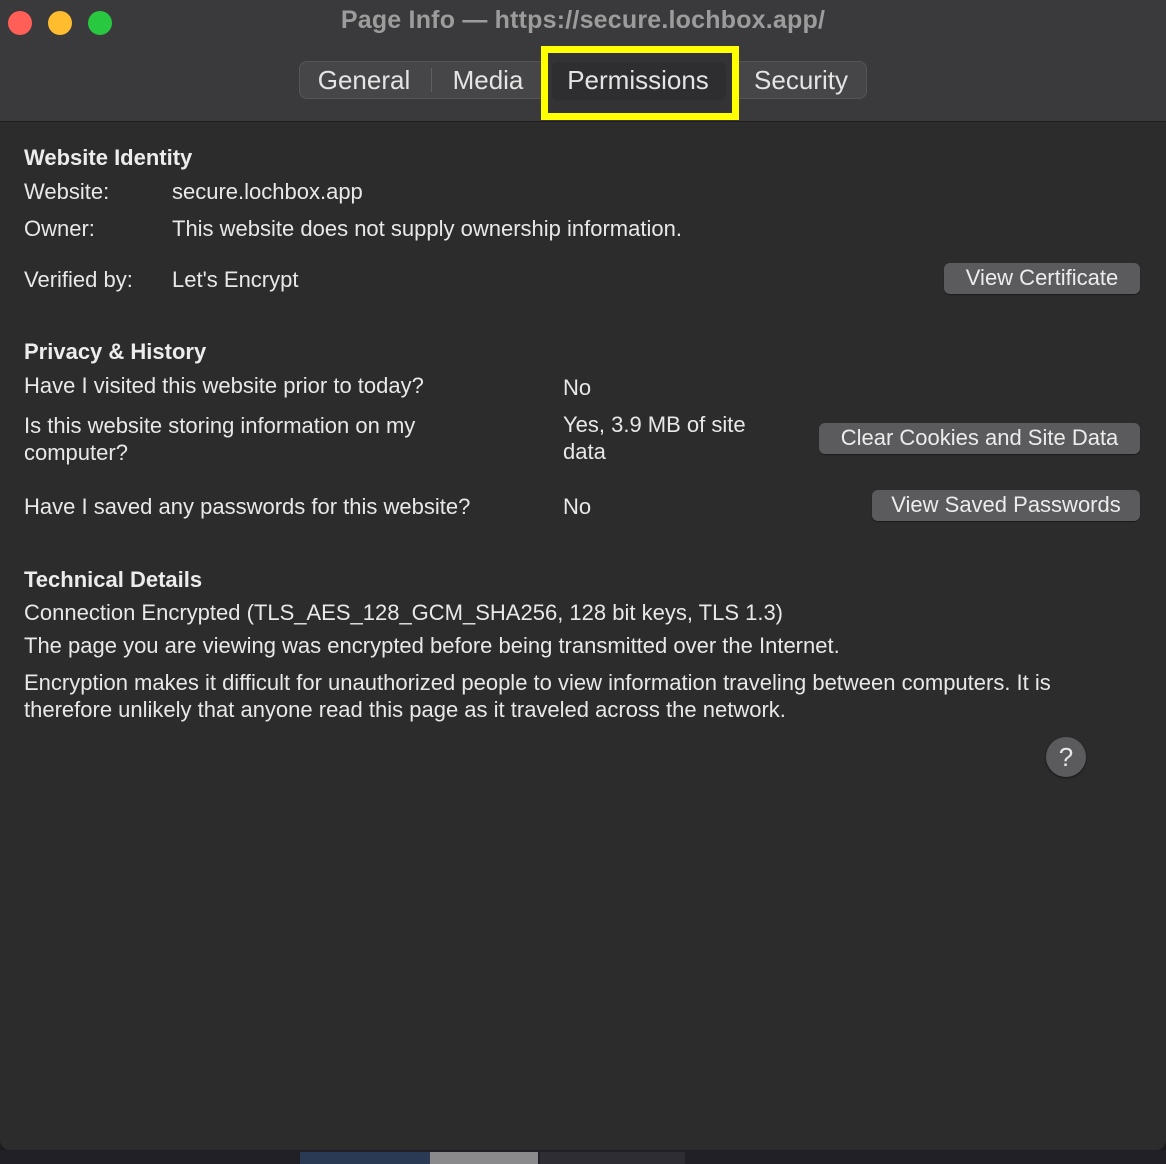  What do you see at coordinates (76, 452) in the screenshot?
I see `storing-question-line2: computer?` at bounding box center [76, 452].